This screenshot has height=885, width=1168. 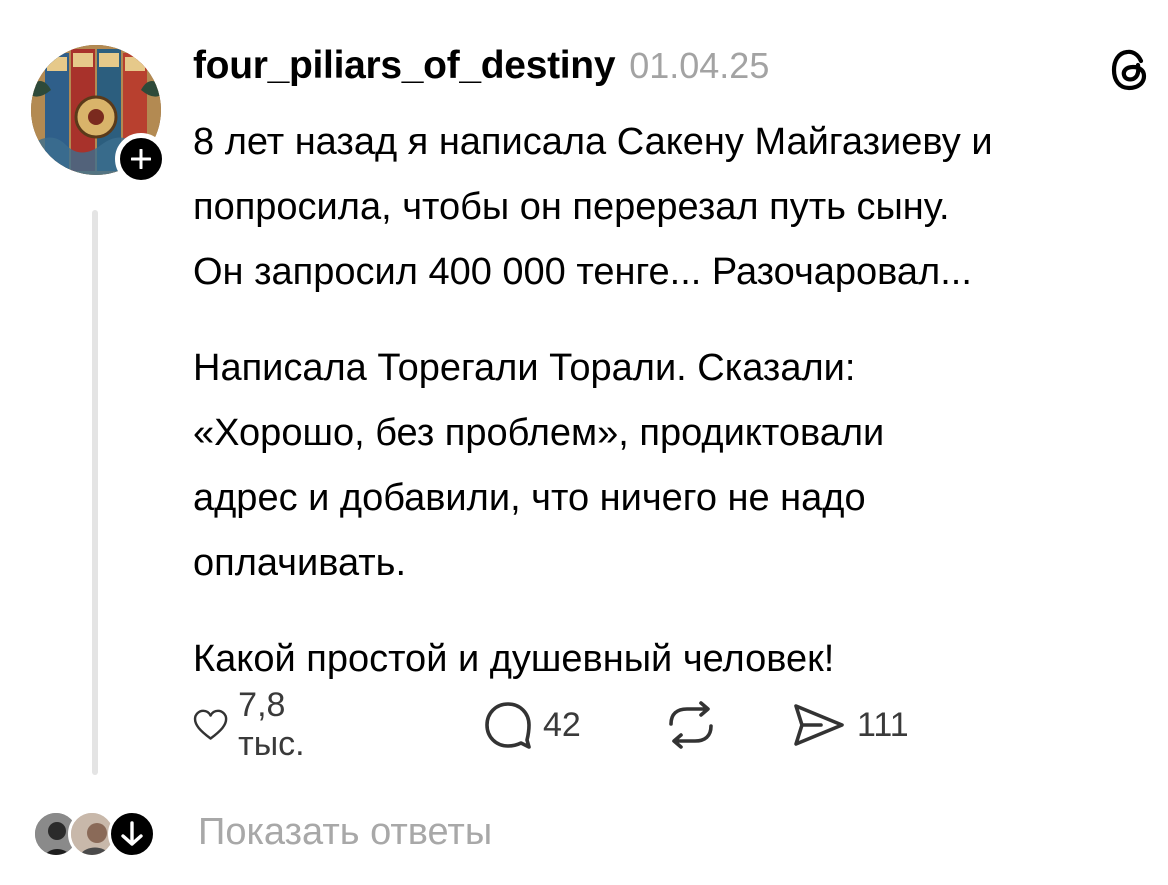 I want to click on replies-row: Показать ответы, so click(x=332, y=835).